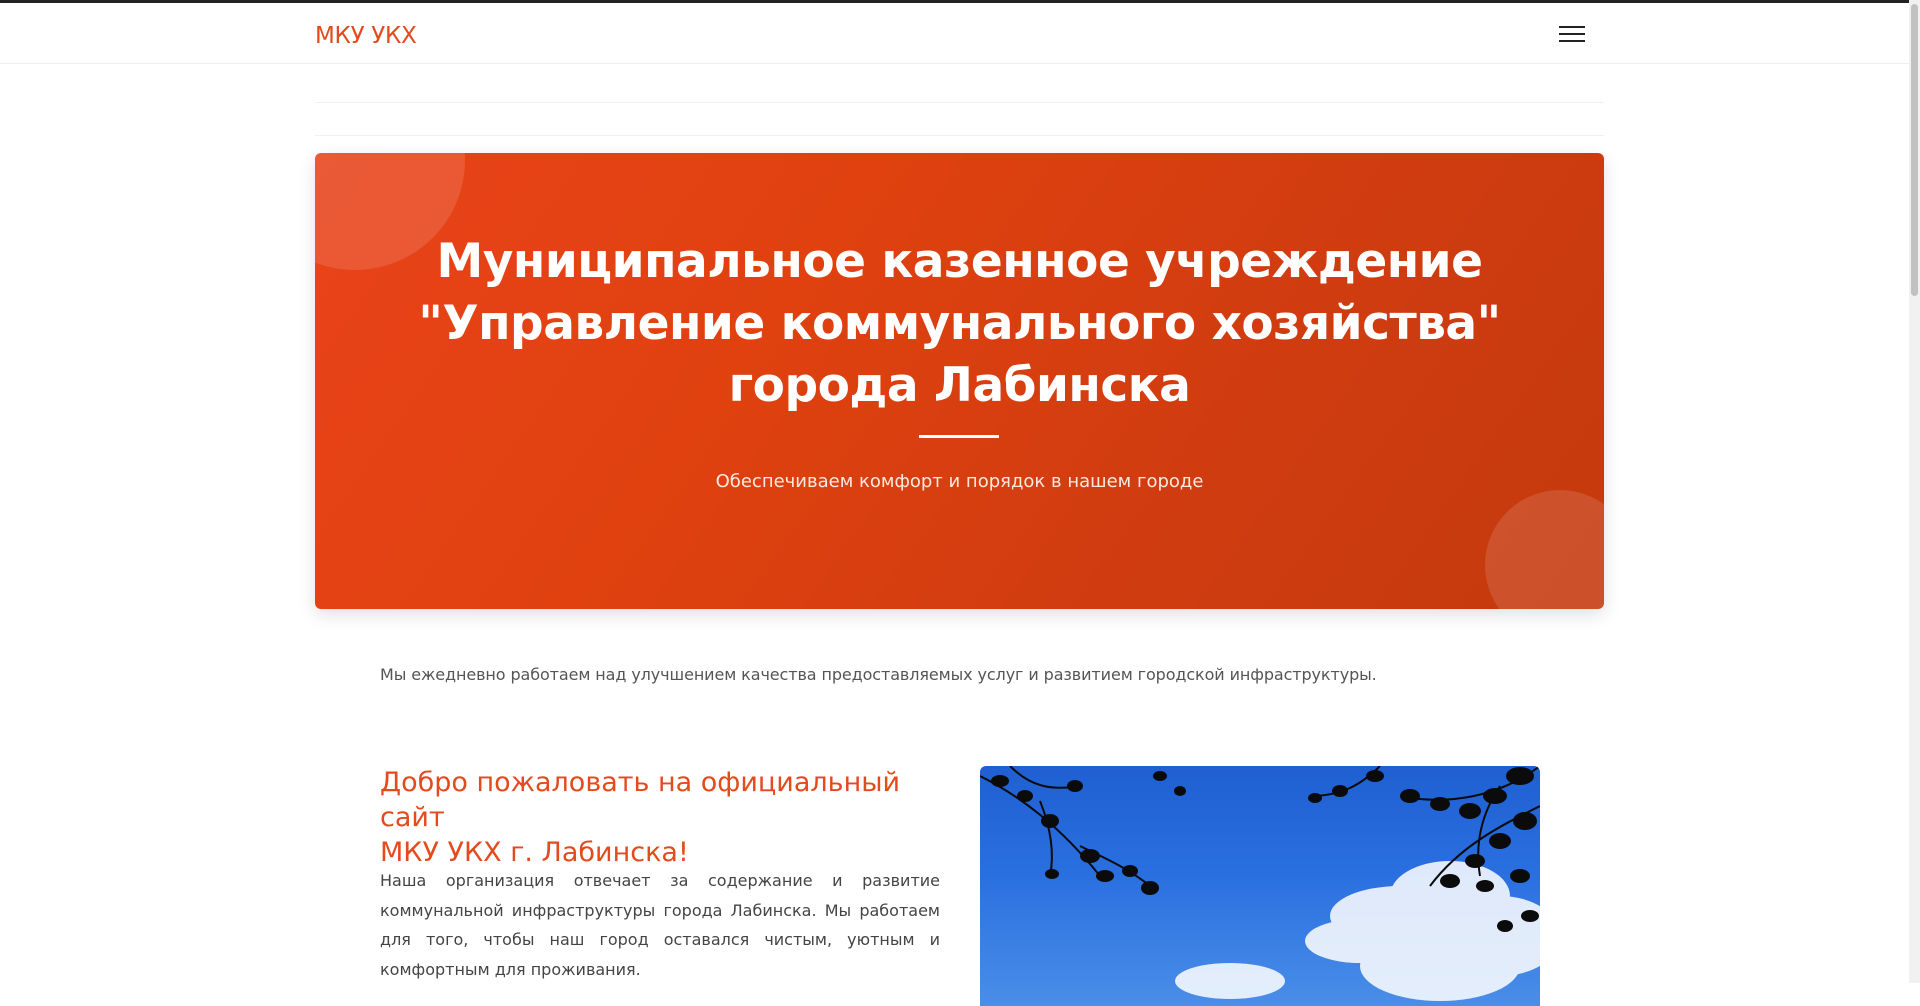 The width and height of the screenshot is (1920, 1006). I want to click on welcome-heading-line: Добро пожаловать на официальный сайт, so click(640, 800).